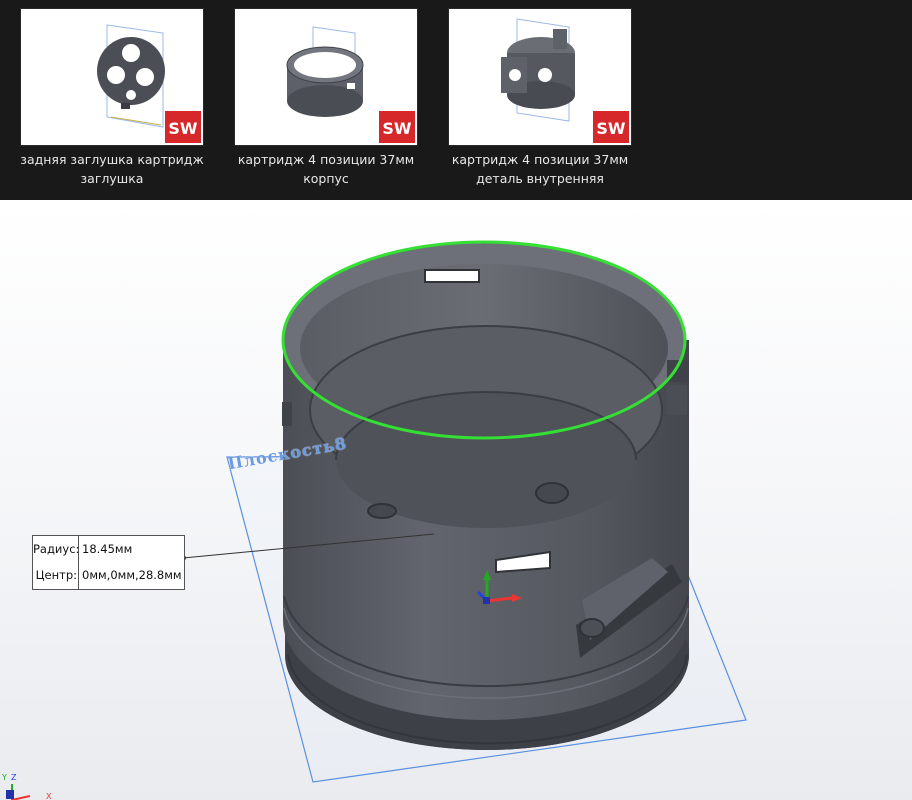 The height and width of the screenshot is (800, 912). What do you see at coordinates (287, 414) in the screenshot?
I see `side-notch-left` at bounding box center [287, 414].